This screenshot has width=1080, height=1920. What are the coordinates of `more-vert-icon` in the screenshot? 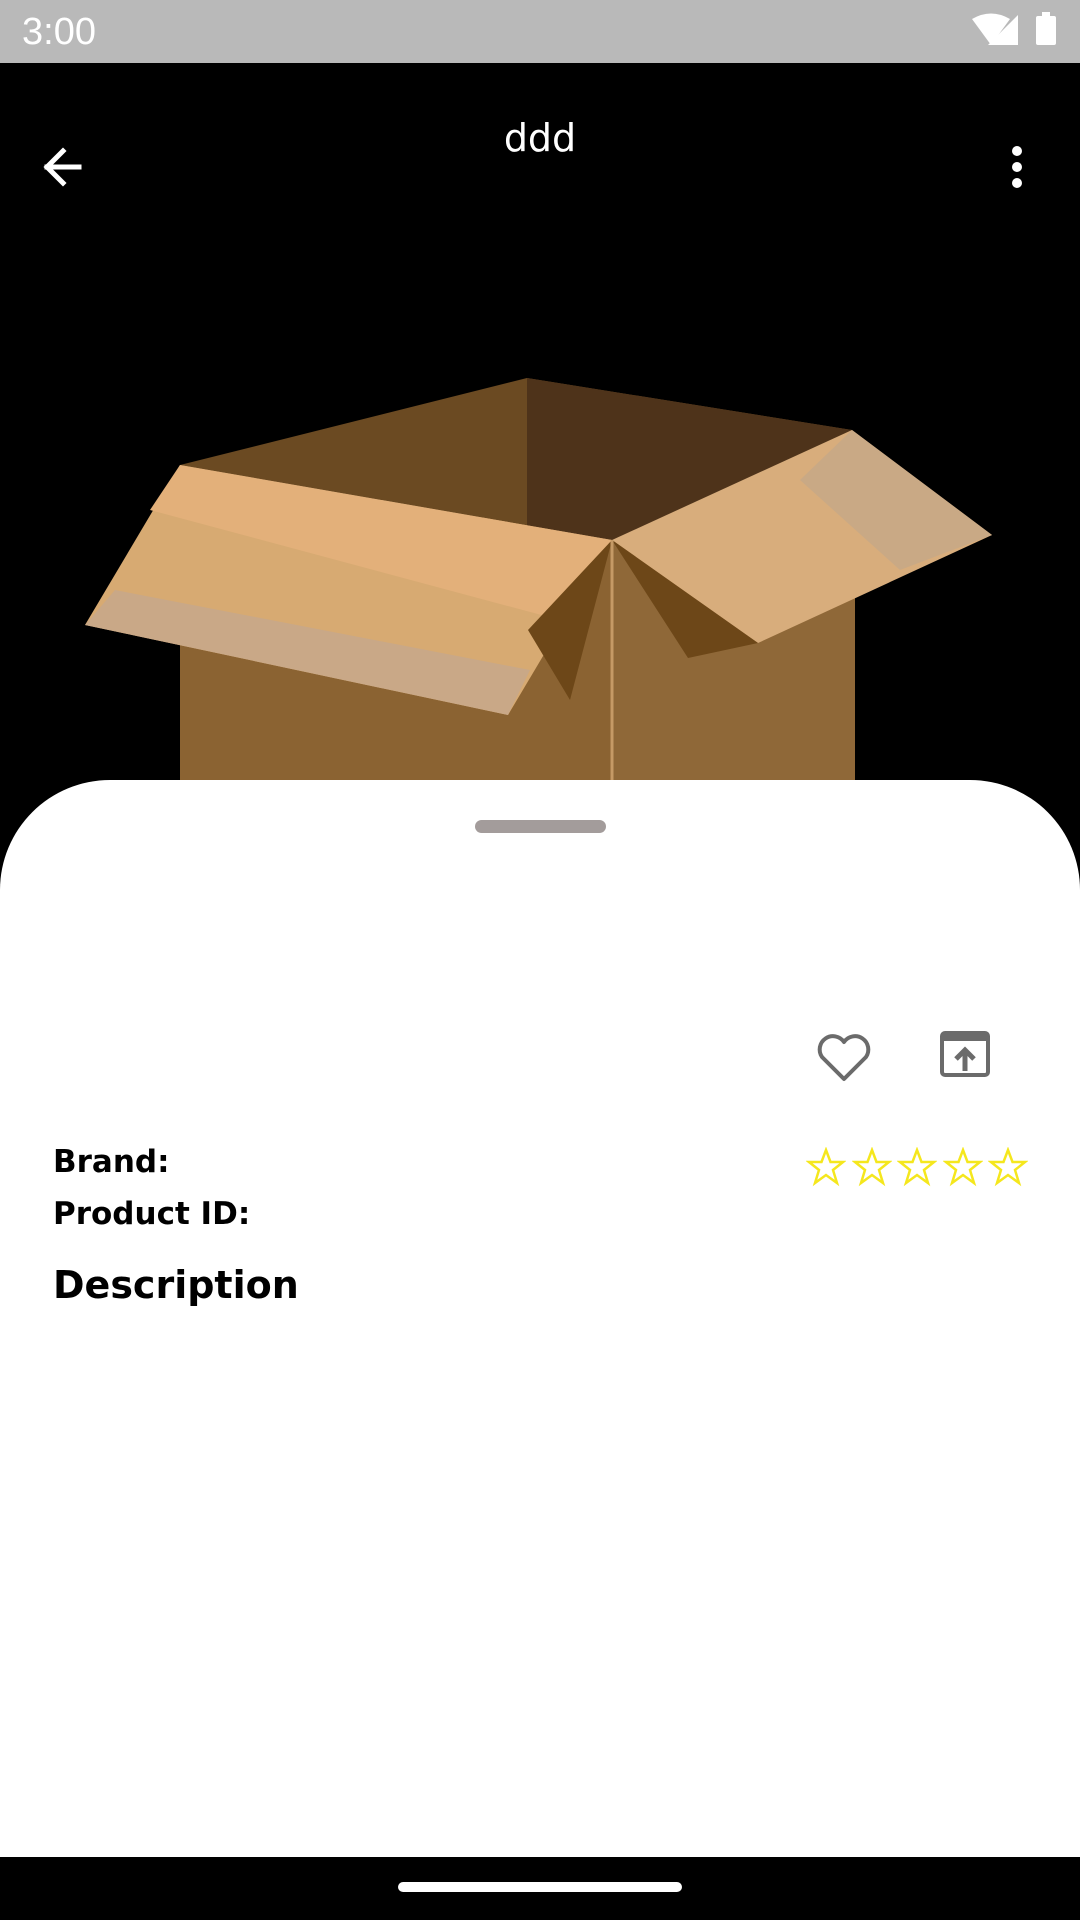 It's located at (1017, 167).